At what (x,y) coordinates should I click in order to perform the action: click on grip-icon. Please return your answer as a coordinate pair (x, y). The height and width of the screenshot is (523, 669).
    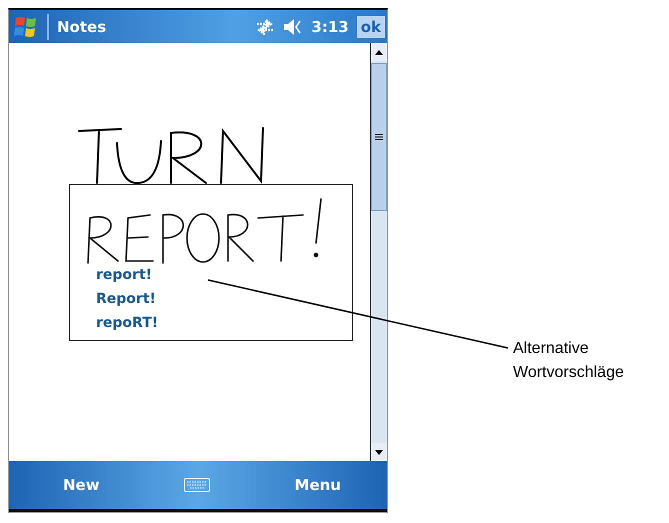
    Looking at the image, I should click on (379, 137).